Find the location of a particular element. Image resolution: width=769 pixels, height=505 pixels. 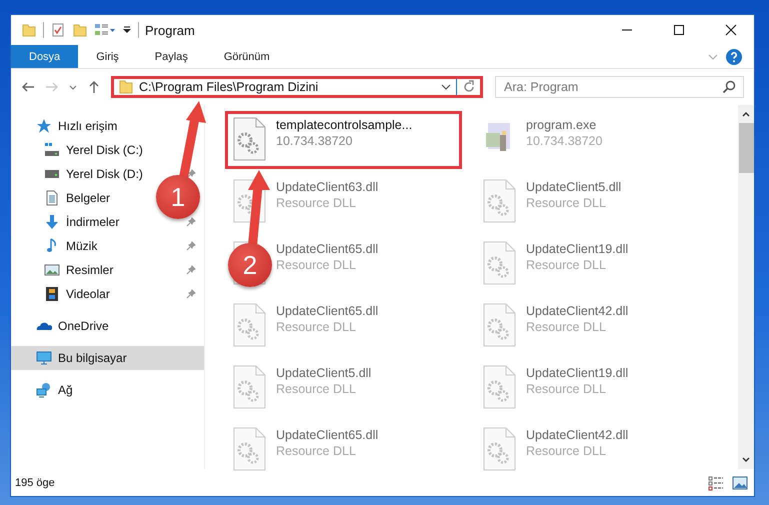

monitor-icon is located at coordinates (44, 358).